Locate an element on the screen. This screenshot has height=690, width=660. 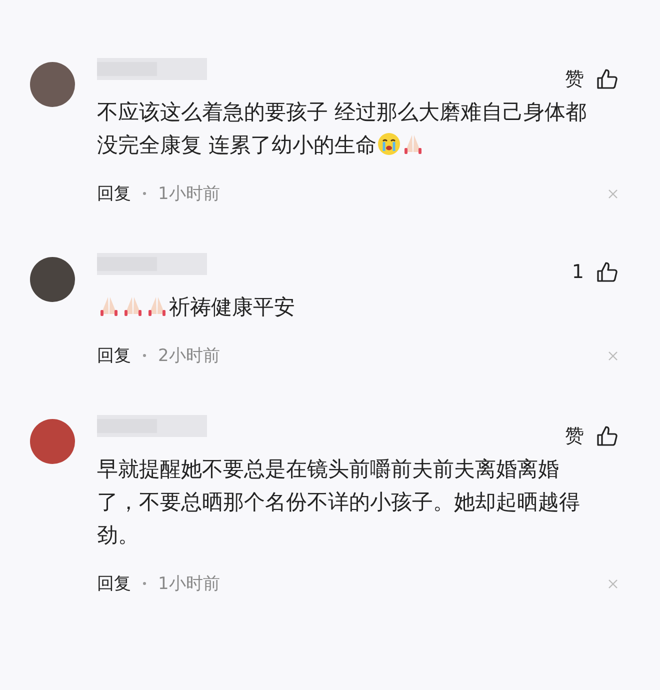
comment-text: 不应该这么着急的要孩子 经过那么大磨难自己身体都没完全康复 连累了幼小的生命 is located at coordinates (342, 129).